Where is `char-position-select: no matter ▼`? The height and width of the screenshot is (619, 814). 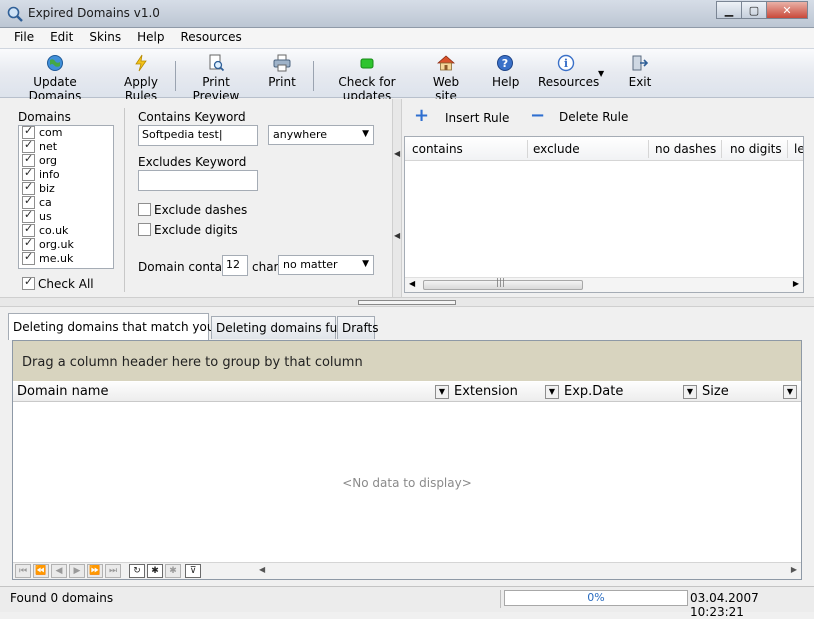
char-position-select: no matter ▼ is located at coordinates (326, 265).